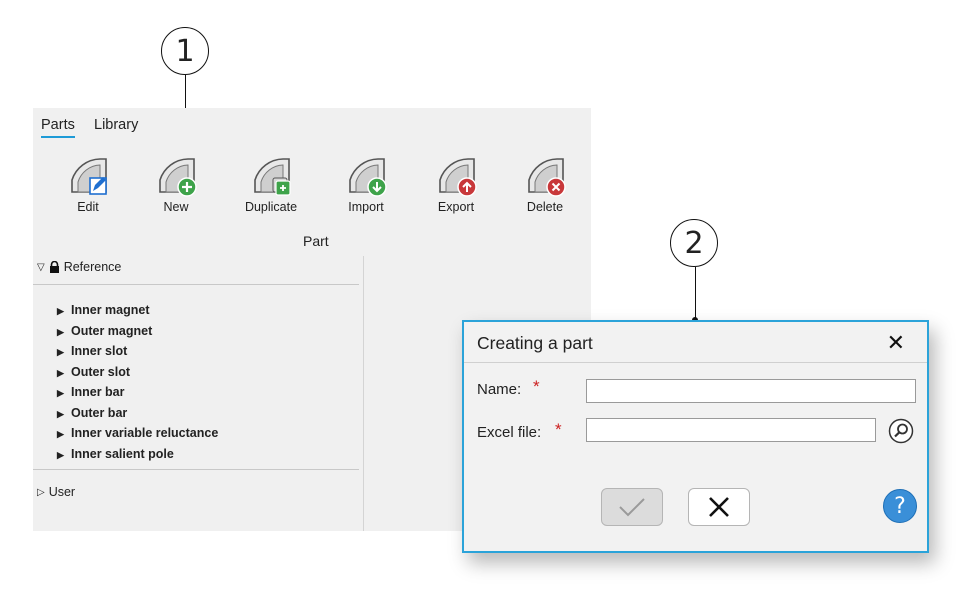  What do you see at coordinates (176, 207) in the screenshot?
I see `new-label: New` at bounding box center [176, 207].